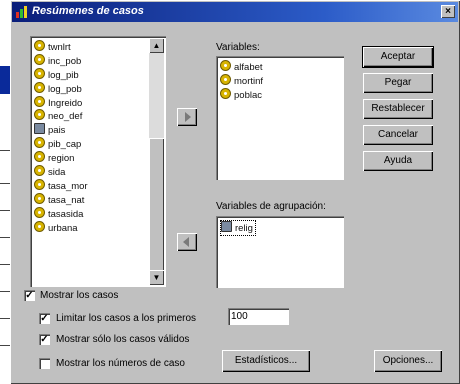  I want to click on source-list-scrollbar: ▲ ▼, so click(156, 161).